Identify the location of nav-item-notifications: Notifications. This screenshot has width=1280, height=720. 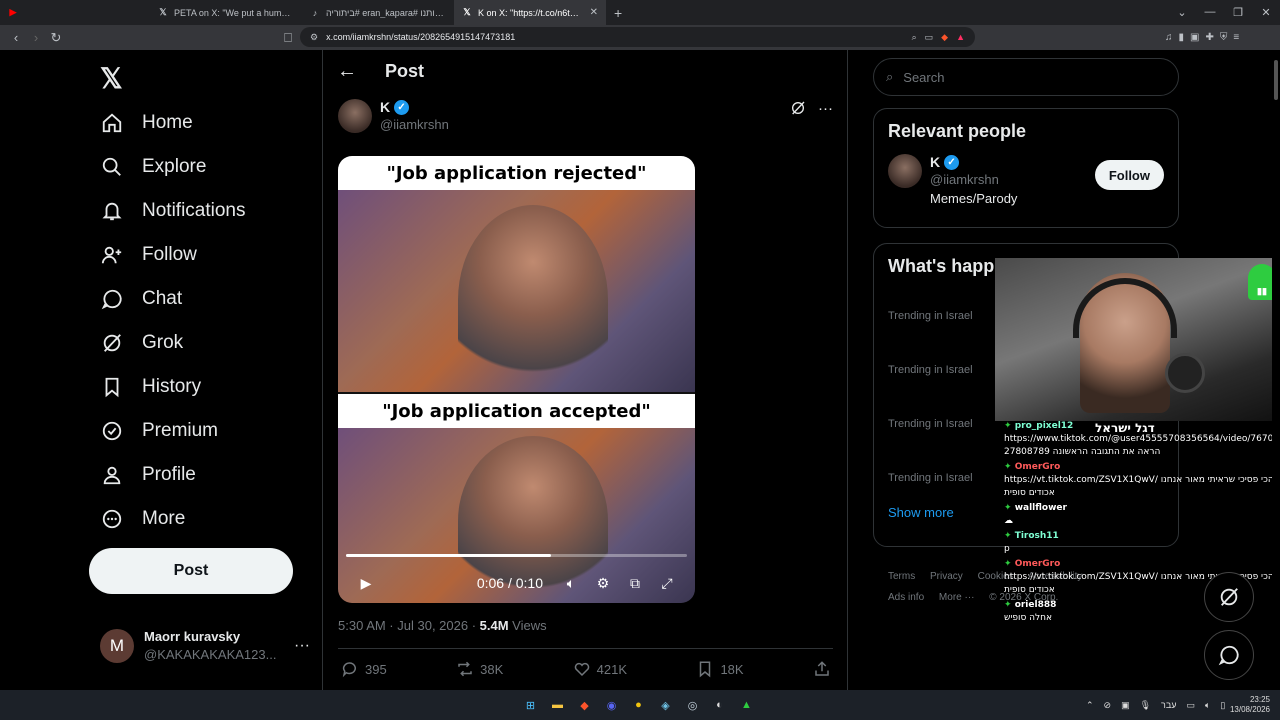
(173, 211).